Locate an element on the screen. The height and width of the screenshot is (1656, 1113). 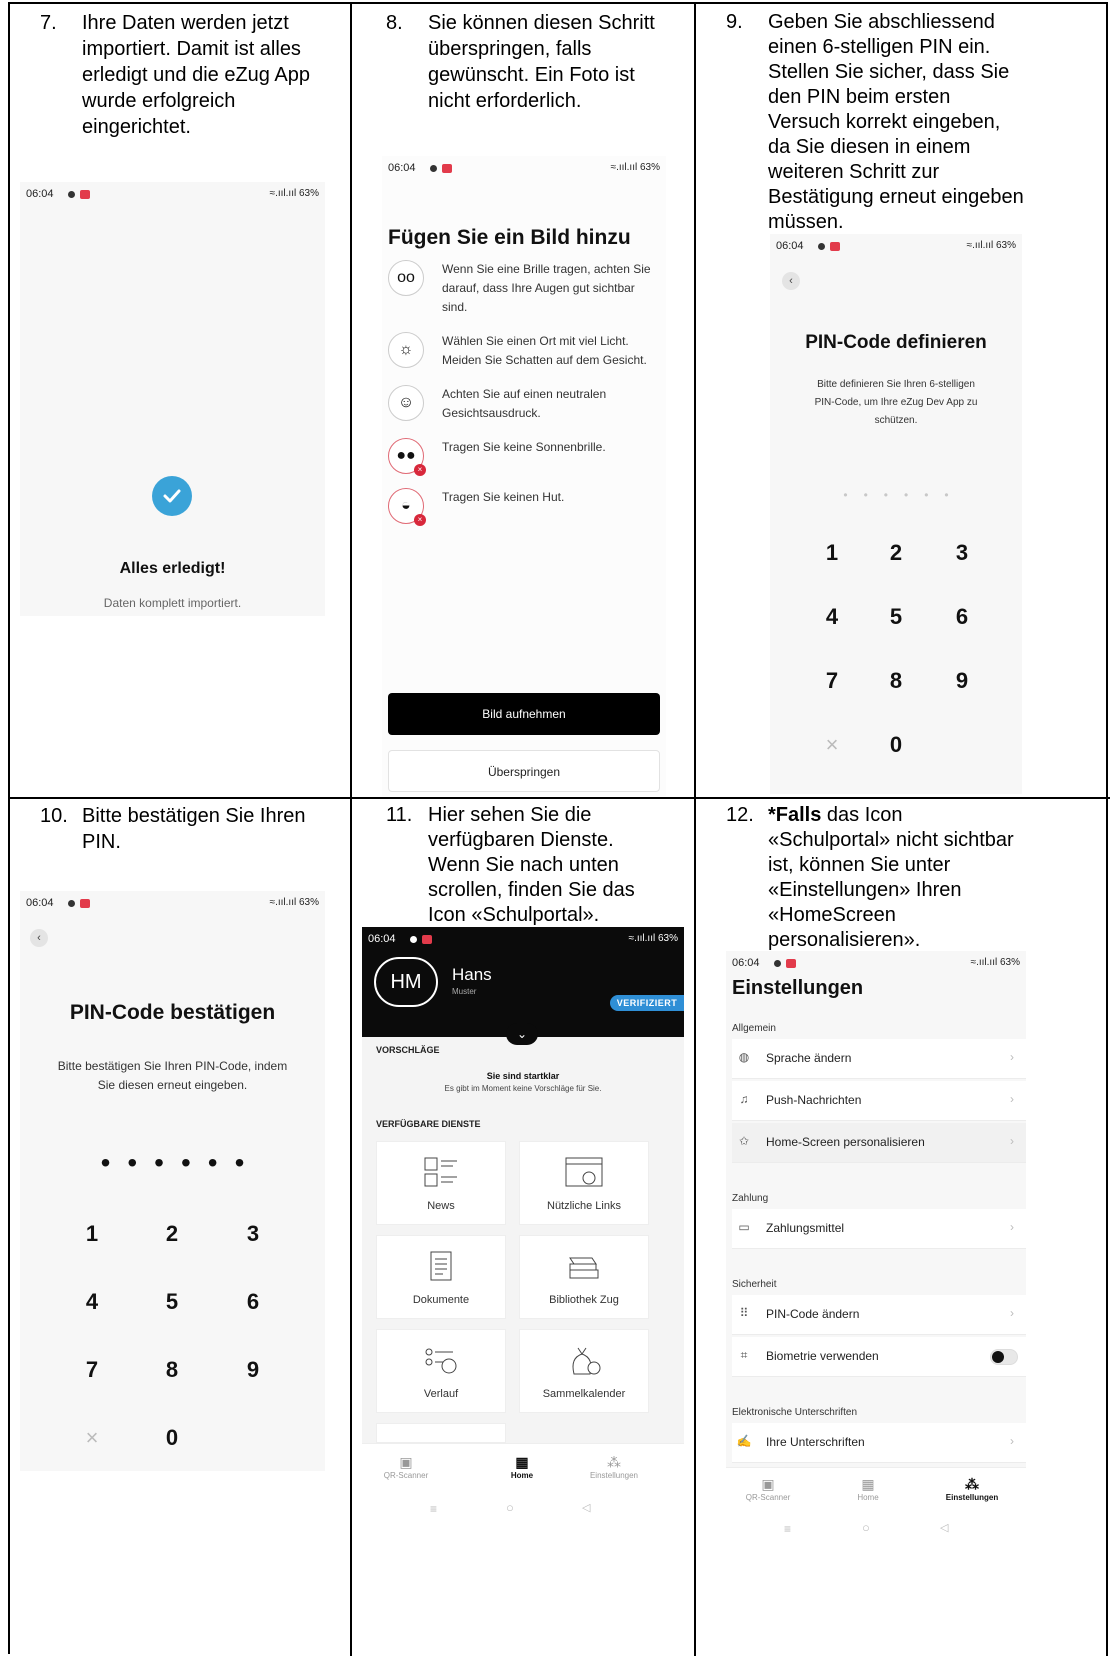
instruction-line: importiert. Damit ist alles is located at coordinates (191, 49).